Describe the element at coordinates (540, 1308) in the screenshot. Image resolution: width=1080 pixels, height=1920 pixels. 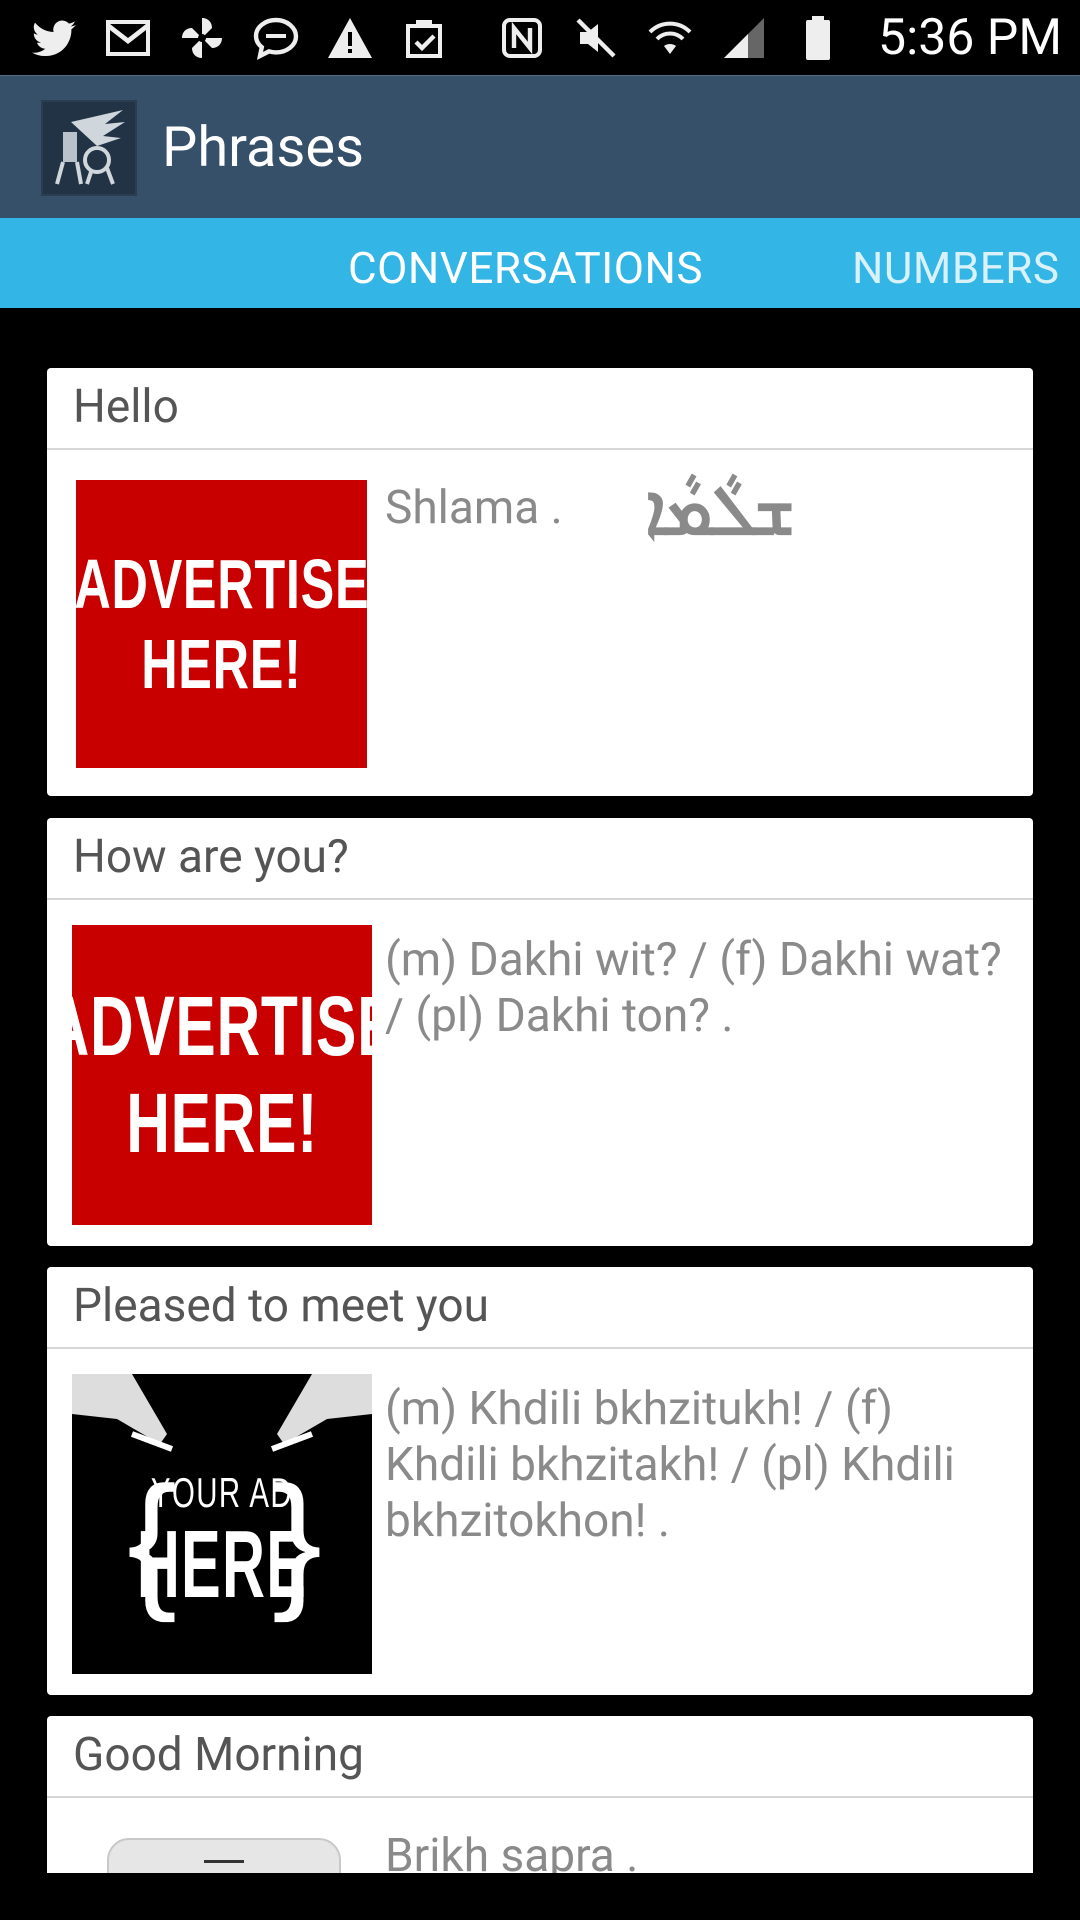
I see `card-header: Pleased to meet you` at that location.